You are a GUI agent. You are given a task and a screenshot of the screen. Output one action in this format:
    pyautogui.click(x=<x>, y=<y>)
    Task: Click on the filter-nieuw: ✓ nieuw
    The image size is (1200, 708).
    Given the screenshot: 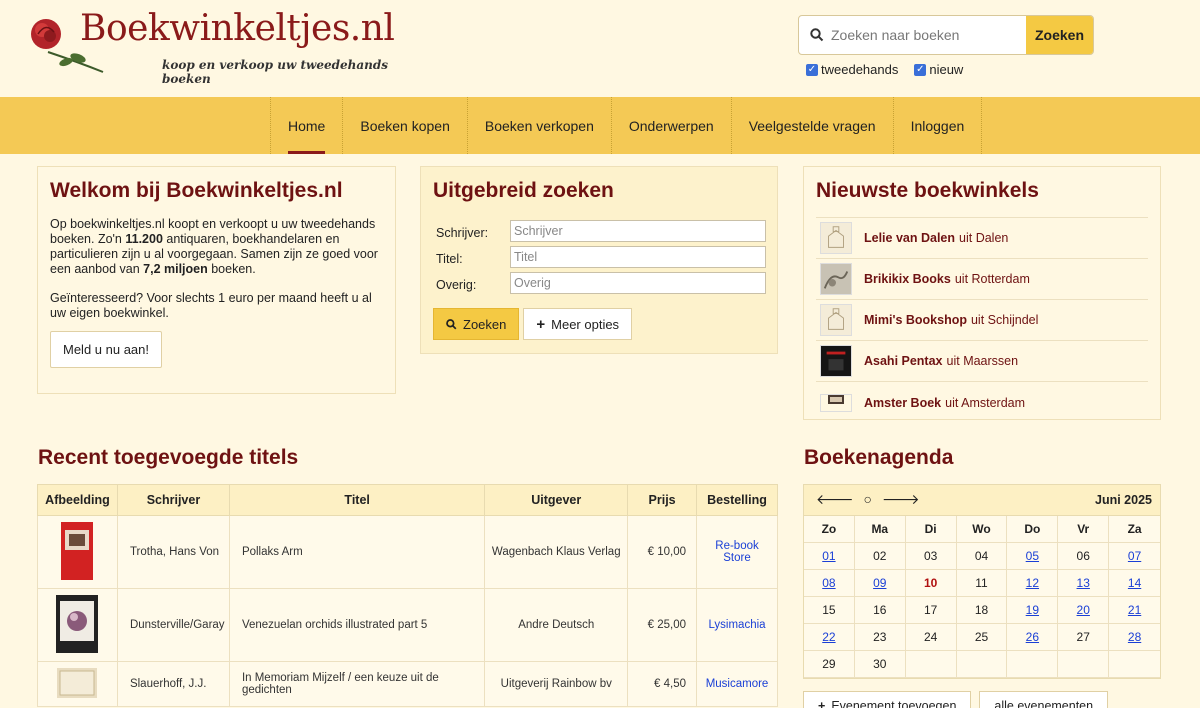 What is the action you would take?
    pyautogui.click(x=938, y=69)
    